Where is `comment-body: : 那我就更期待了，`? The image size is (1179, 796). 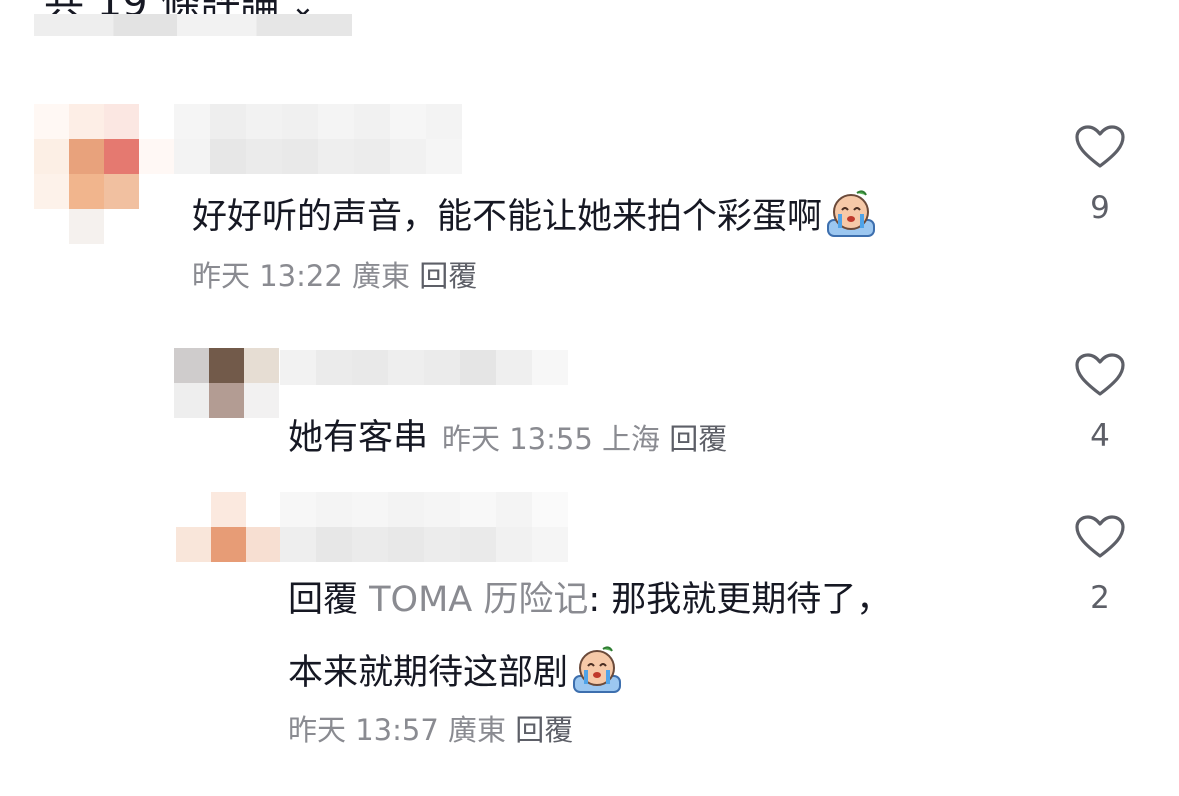 comment-body: : 那我就更期待了， is located at coordinates (740, 600).